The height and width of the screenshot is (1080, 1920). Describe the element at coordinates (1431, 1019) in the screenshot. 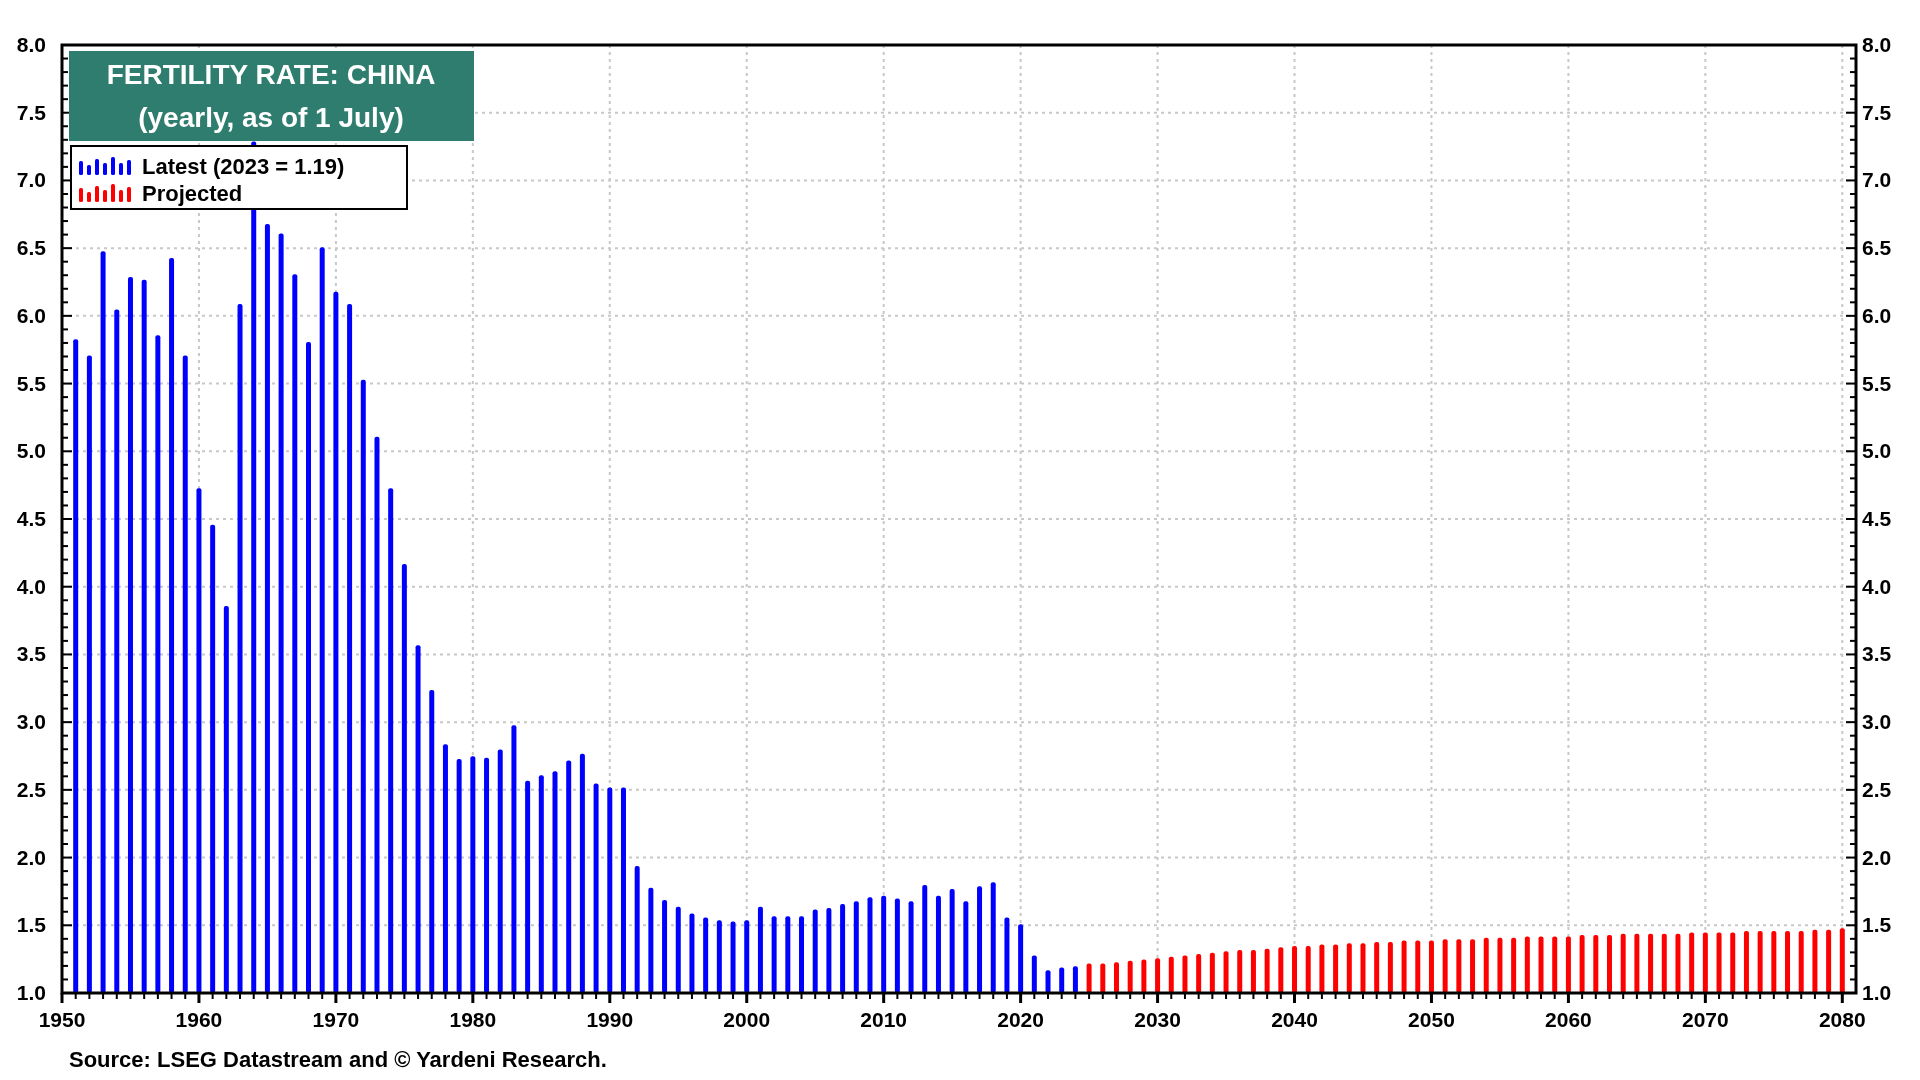

I see `x-tick-label: 2050` at that location.